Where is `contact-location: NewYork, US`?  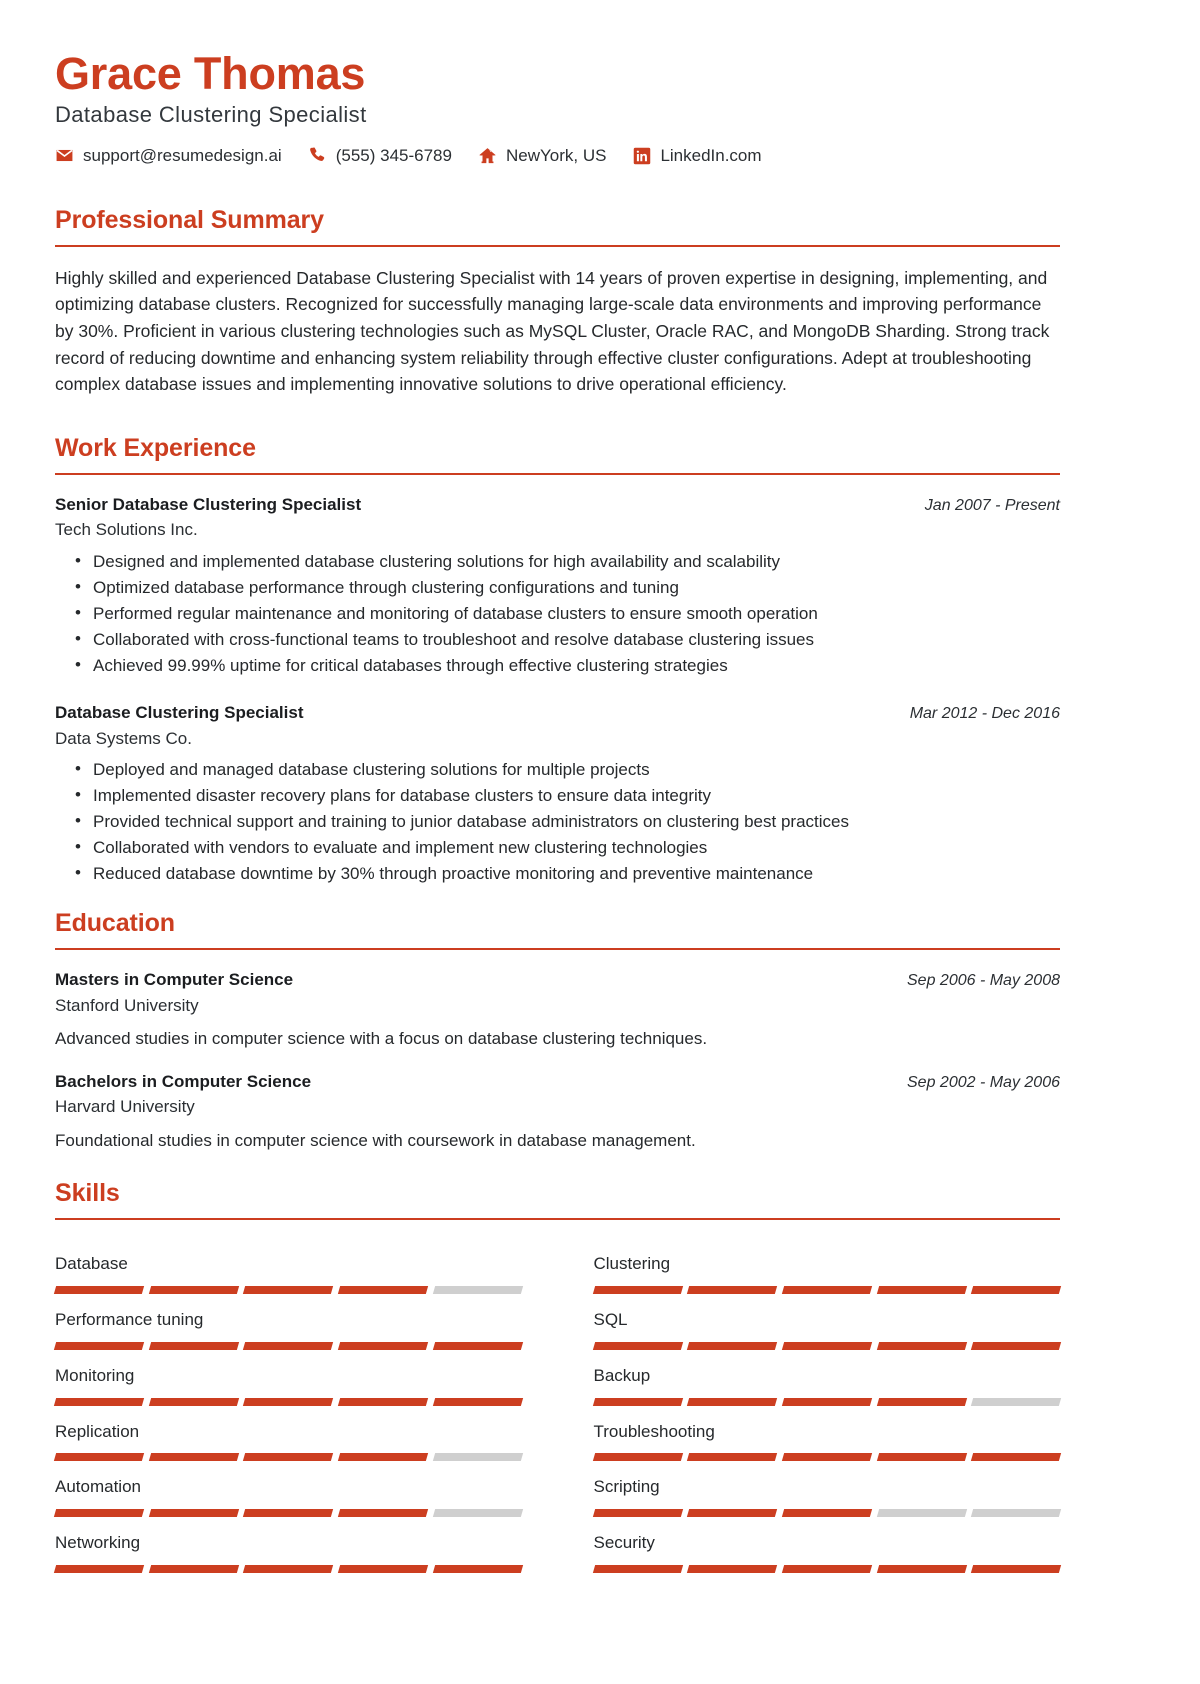 contact-location: NewYork, US is located at coordinates (542, 156).